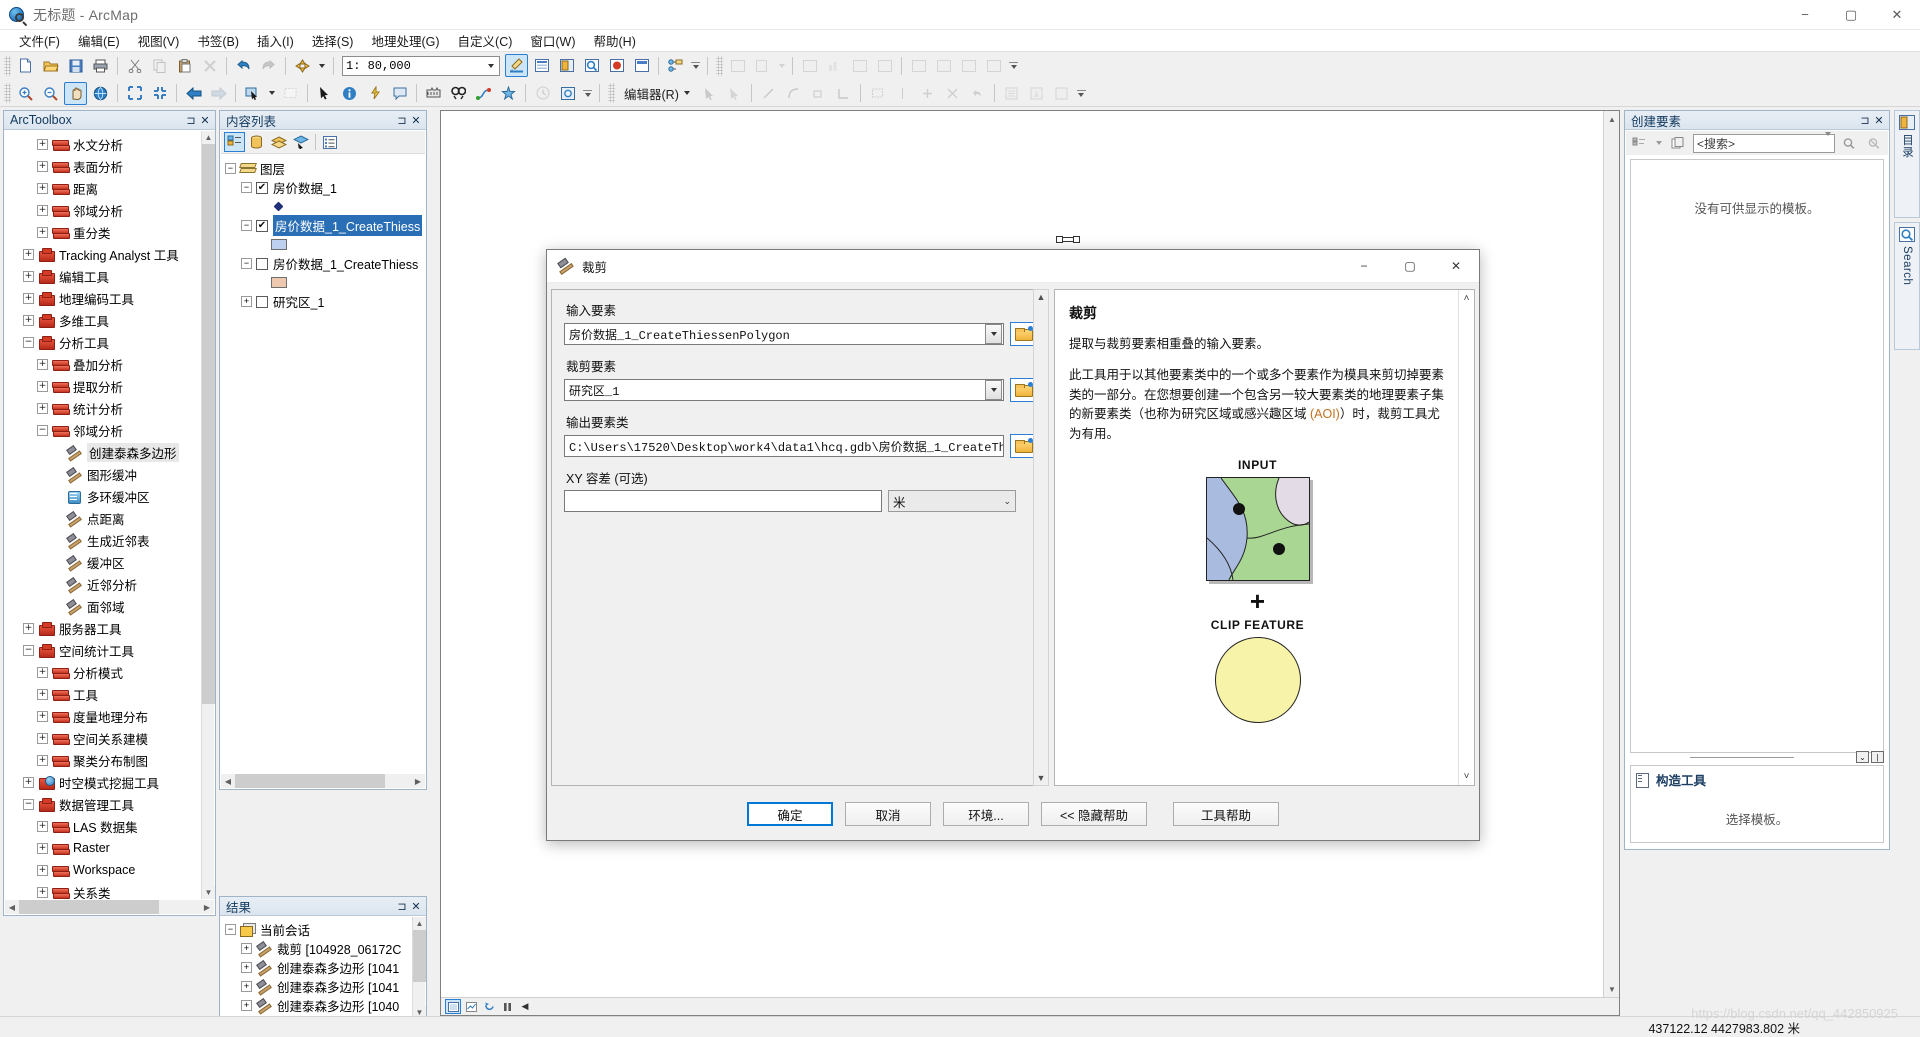 The height and width of the screenshot is (1037, 1920). I want to click on add-data-dropdown-icon, so click(322, 65).